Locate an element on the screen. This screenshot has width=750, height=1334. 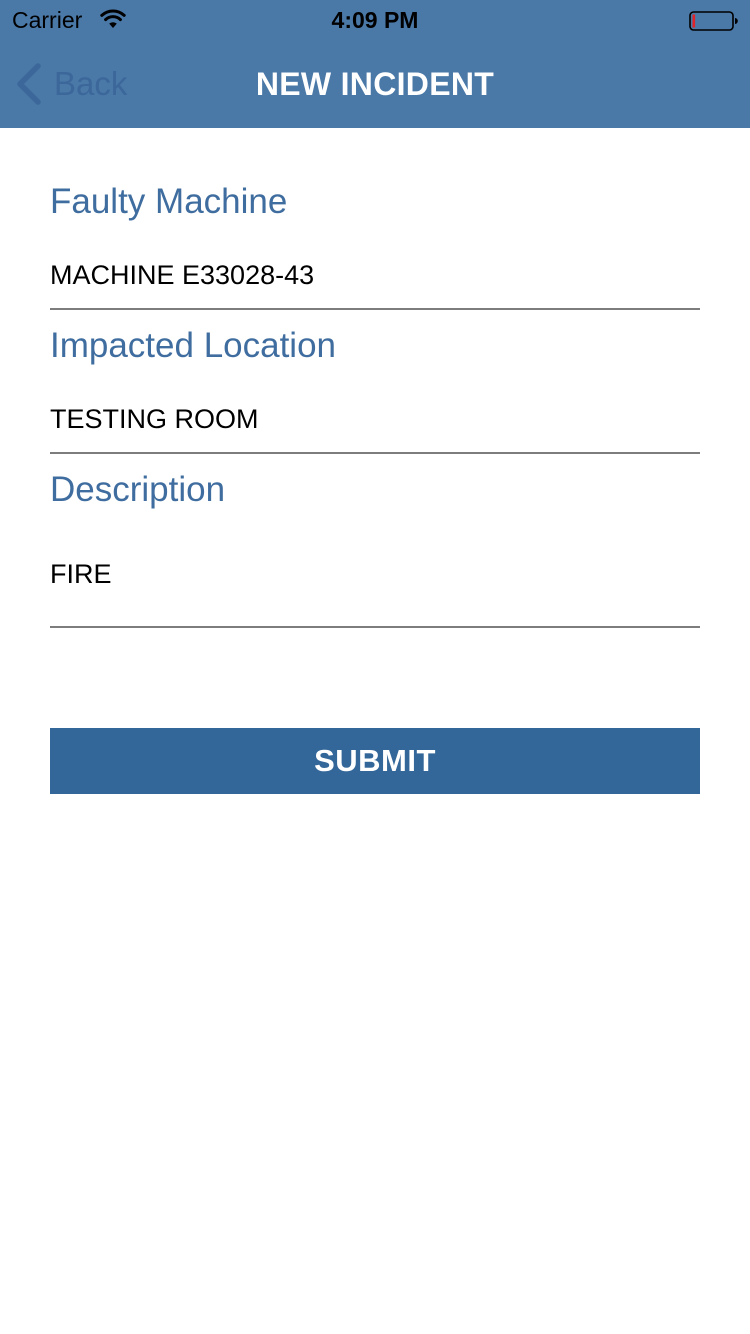
impacted-location-label: Impacted Location is located at coordinates (193, 345).